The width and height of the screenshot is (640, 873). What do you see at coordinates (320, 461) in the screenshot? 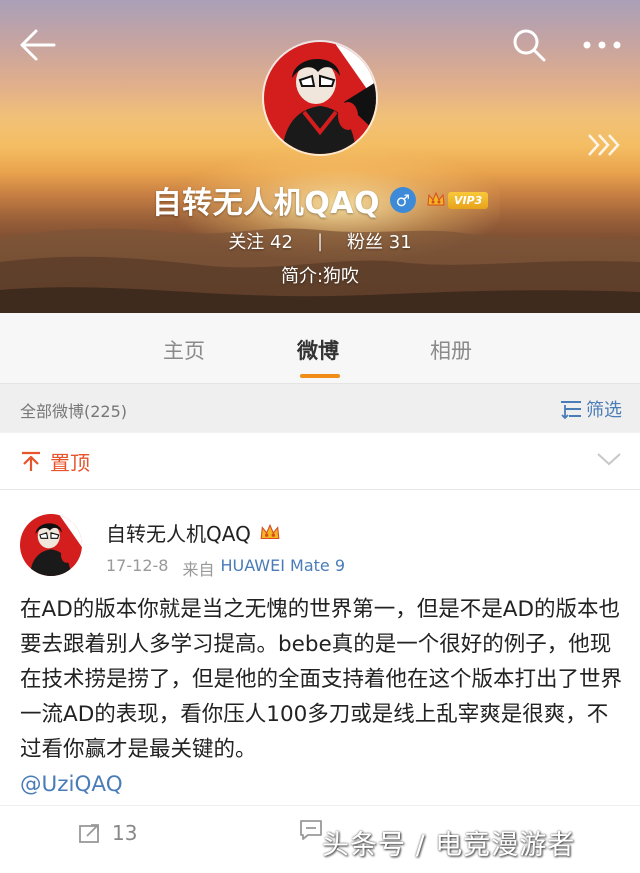
I see `pinned-section: 置顶` at bounding box center [320, 461].